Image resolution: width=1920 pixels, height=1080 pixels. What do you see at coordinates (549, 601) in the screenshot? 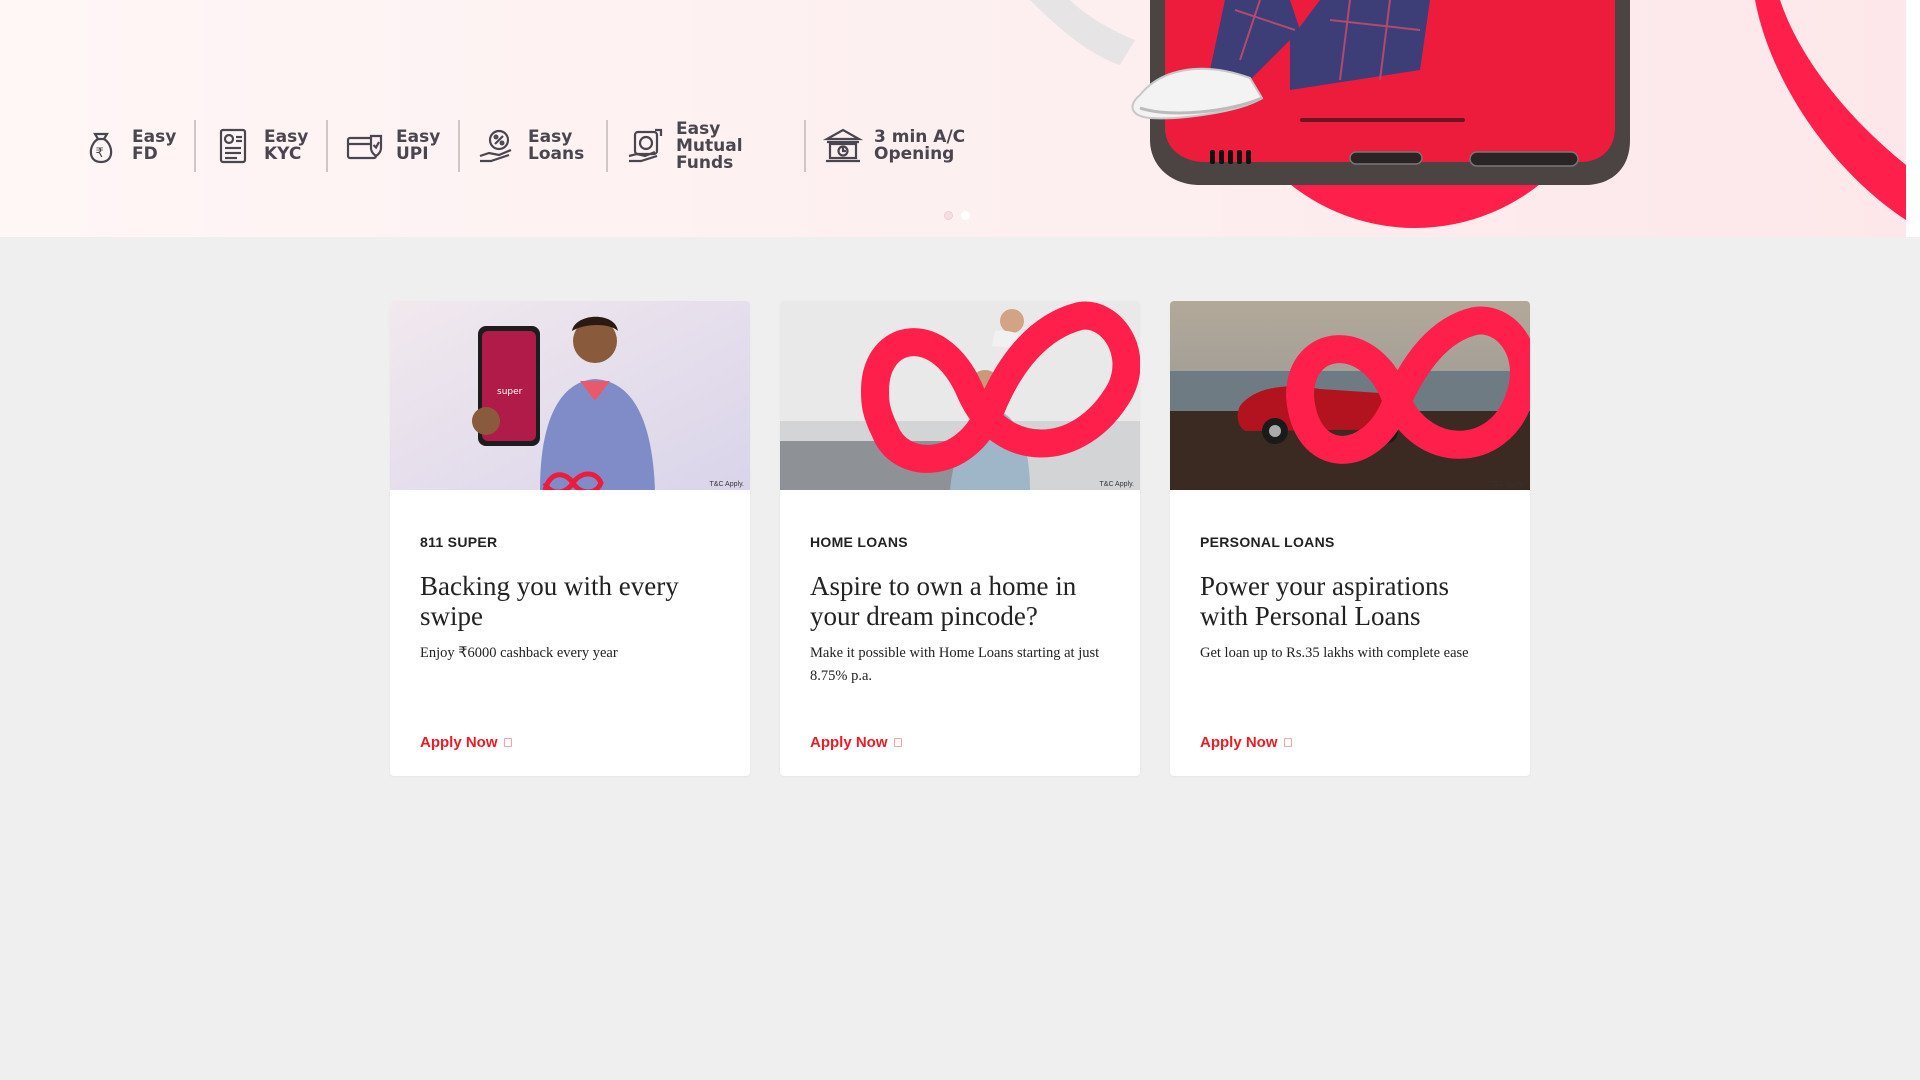
I see `card-title: Backing you with every swipe` at bounding box center [549, 601].